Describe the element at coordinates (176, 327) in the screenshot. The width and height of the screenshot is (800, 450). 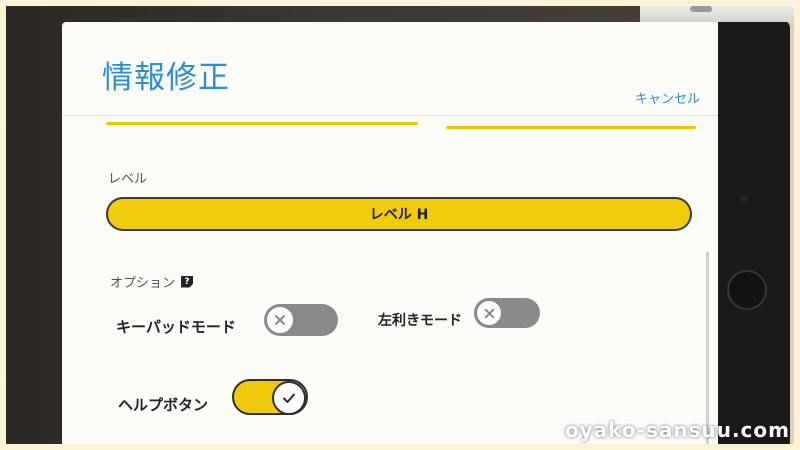
I see `keypad-mode-label: キーパッドモード` at that location.